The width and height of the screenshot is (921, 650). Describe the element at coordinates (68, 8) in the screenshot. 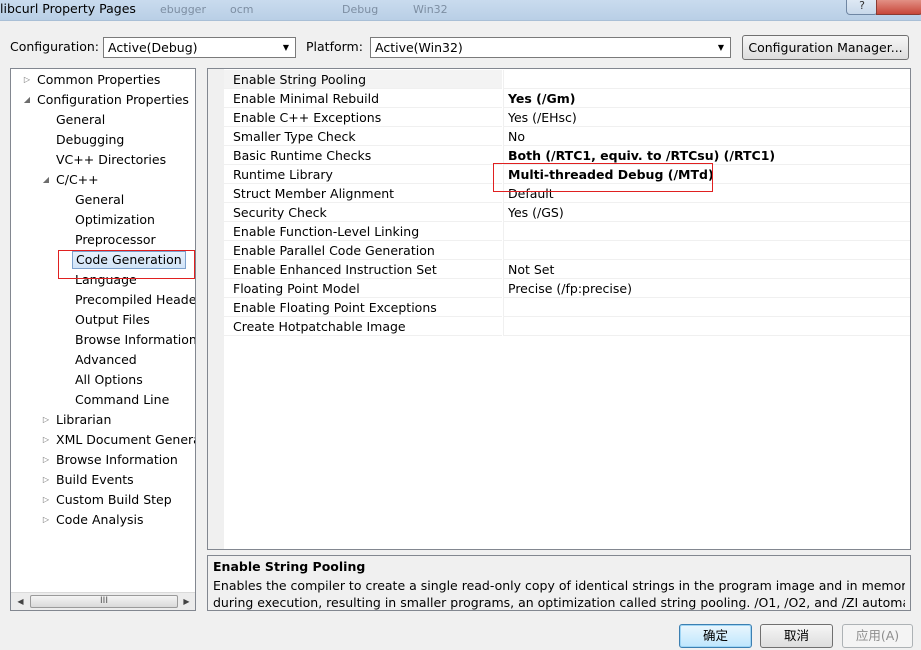

I see `window-title: libcurl Property Pages` at that location.